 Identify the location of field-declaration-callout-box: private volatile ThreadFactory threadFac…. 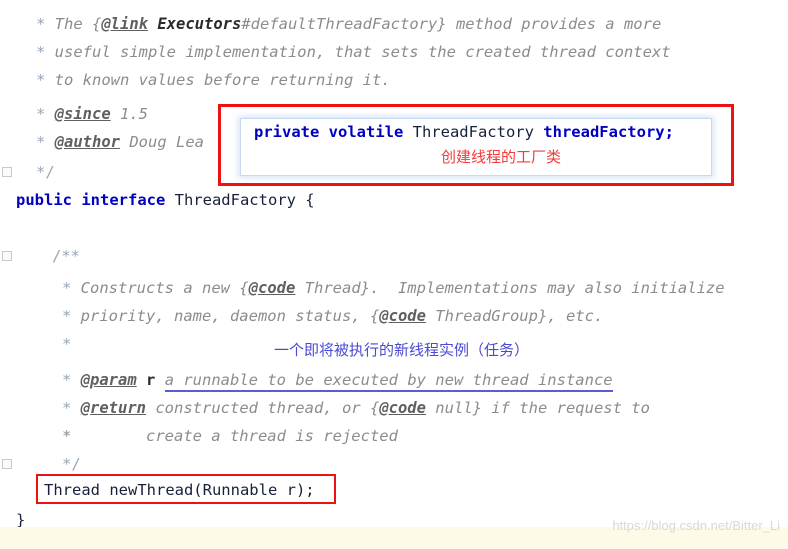
(476, 145).